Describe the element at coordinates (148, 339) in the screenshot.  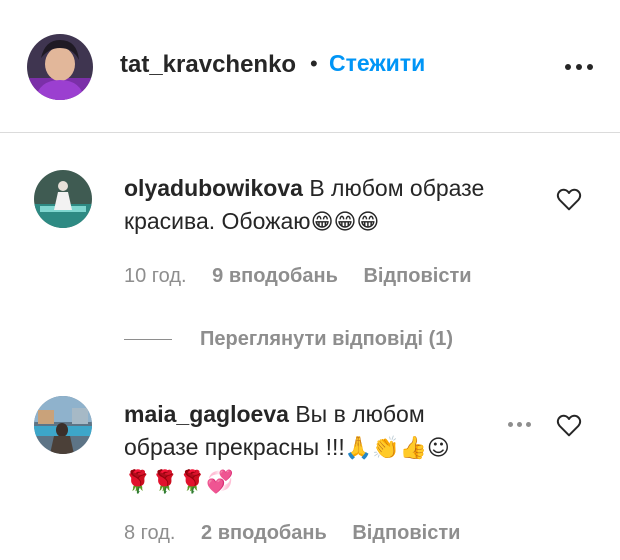
I see `replies-line` at that location.